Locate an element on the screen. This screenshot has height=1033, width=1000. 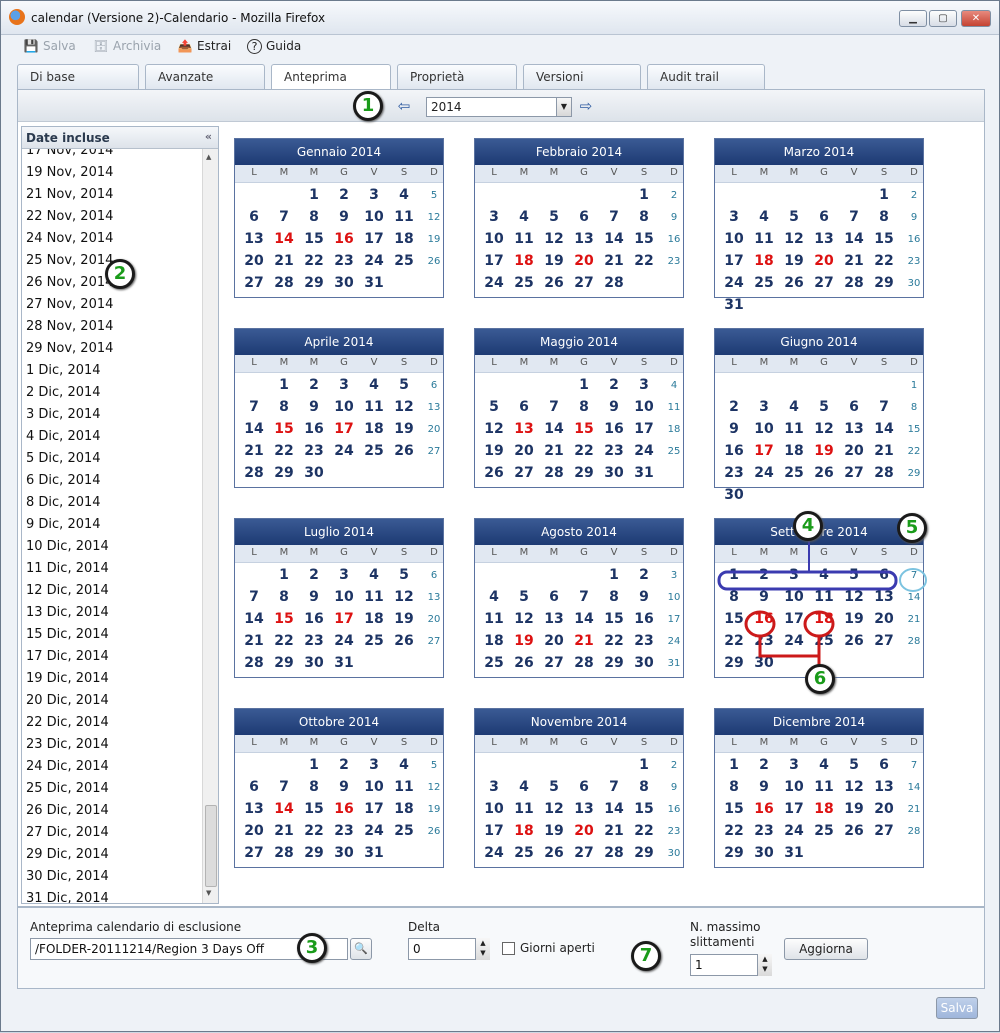
sunday-highlight-circle is located at coordinates (913, 580).